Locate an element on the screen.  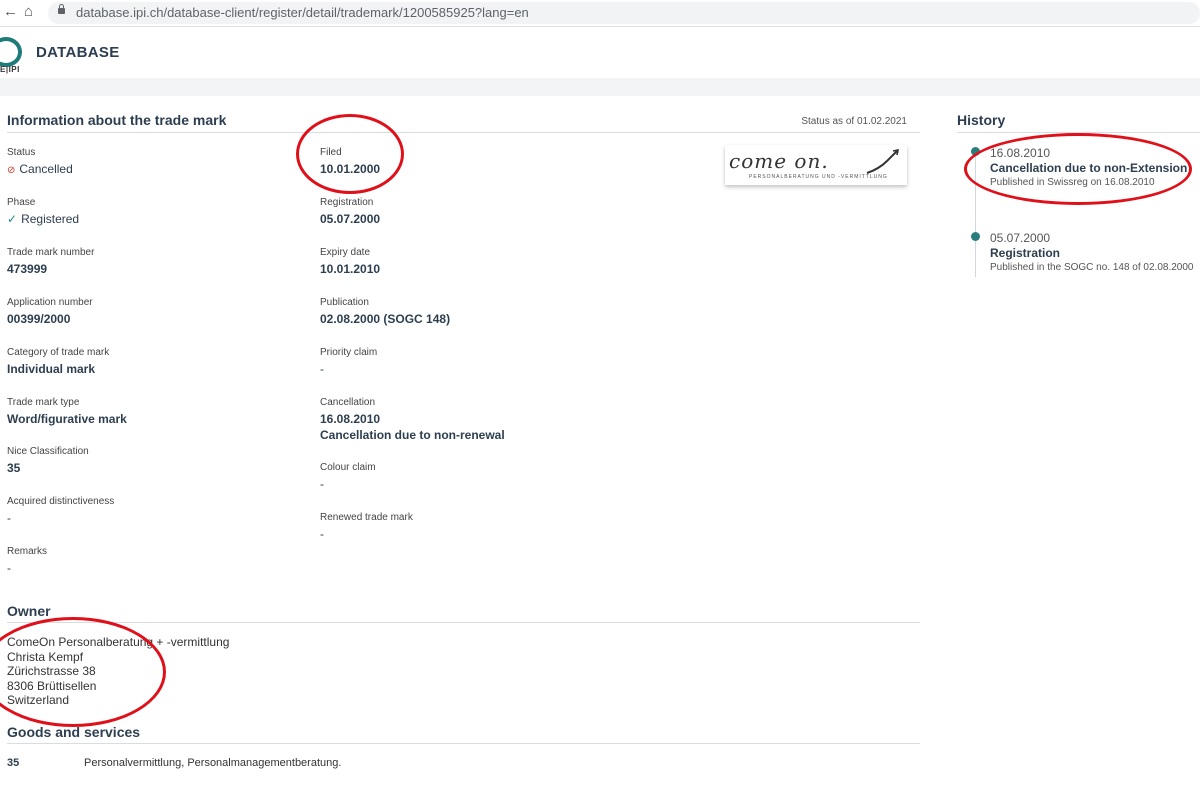
field-registration: Registration 05.07.2000 is located at coordinates (350, 212).